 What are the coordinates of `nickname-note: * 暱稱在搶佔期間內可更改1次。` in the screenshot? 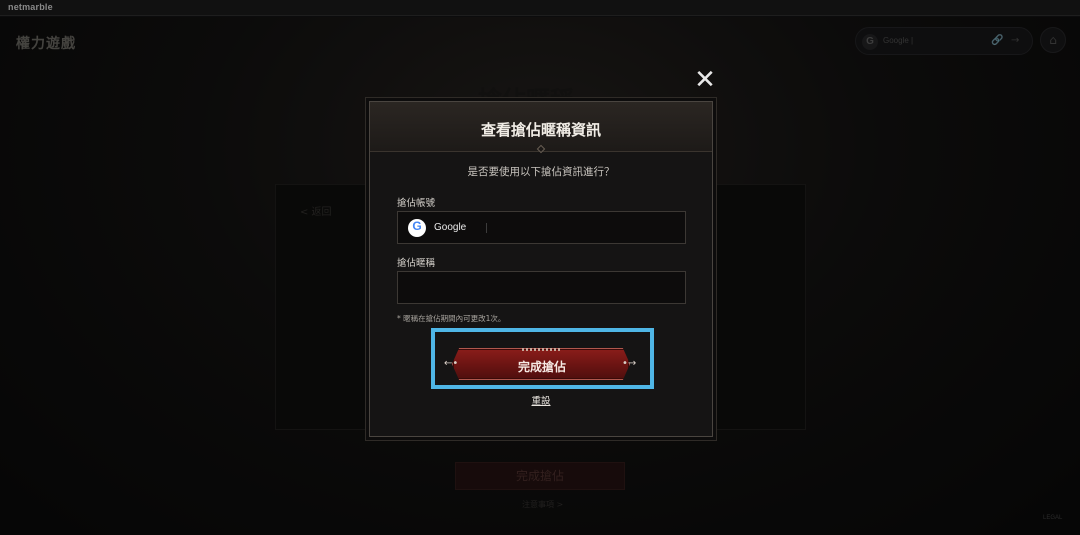 It's located at (451, 318).